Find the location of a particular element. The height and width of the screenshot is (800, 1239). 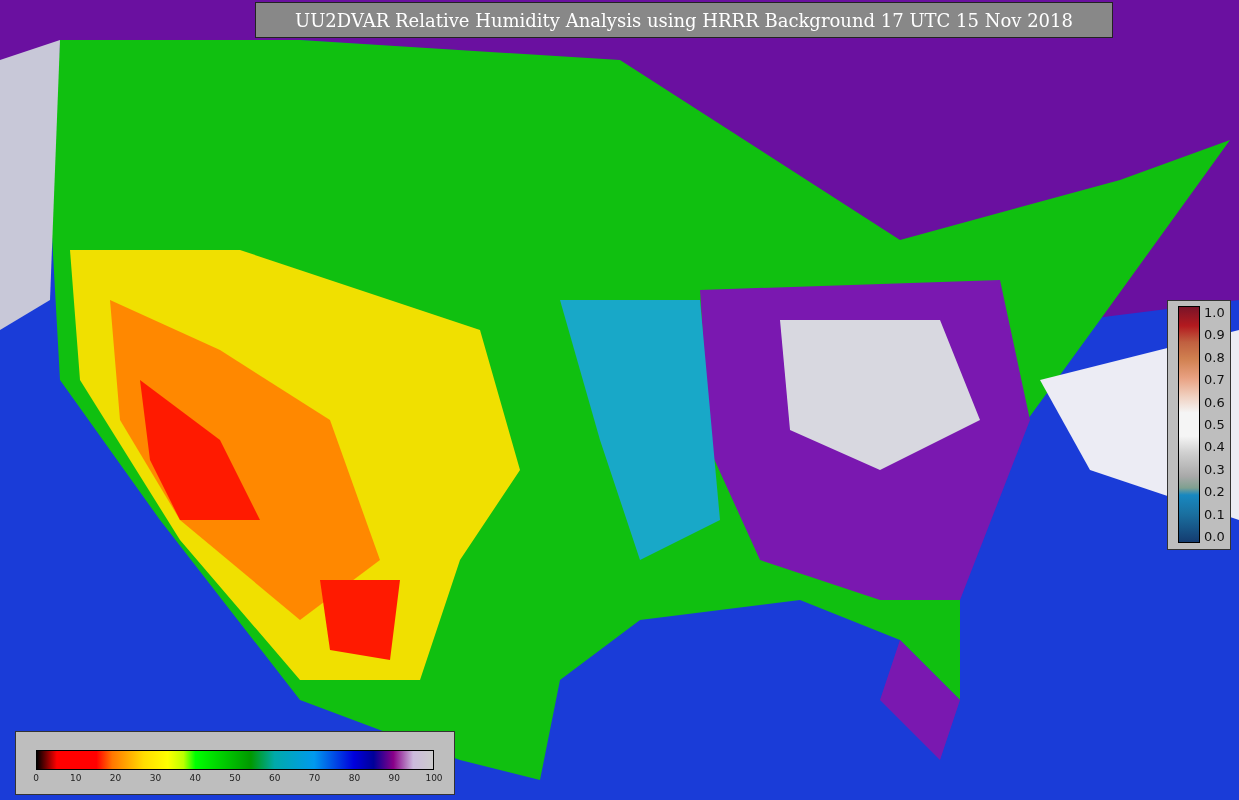

tick-label: 0.6 is located at coordinates (1214, 402).